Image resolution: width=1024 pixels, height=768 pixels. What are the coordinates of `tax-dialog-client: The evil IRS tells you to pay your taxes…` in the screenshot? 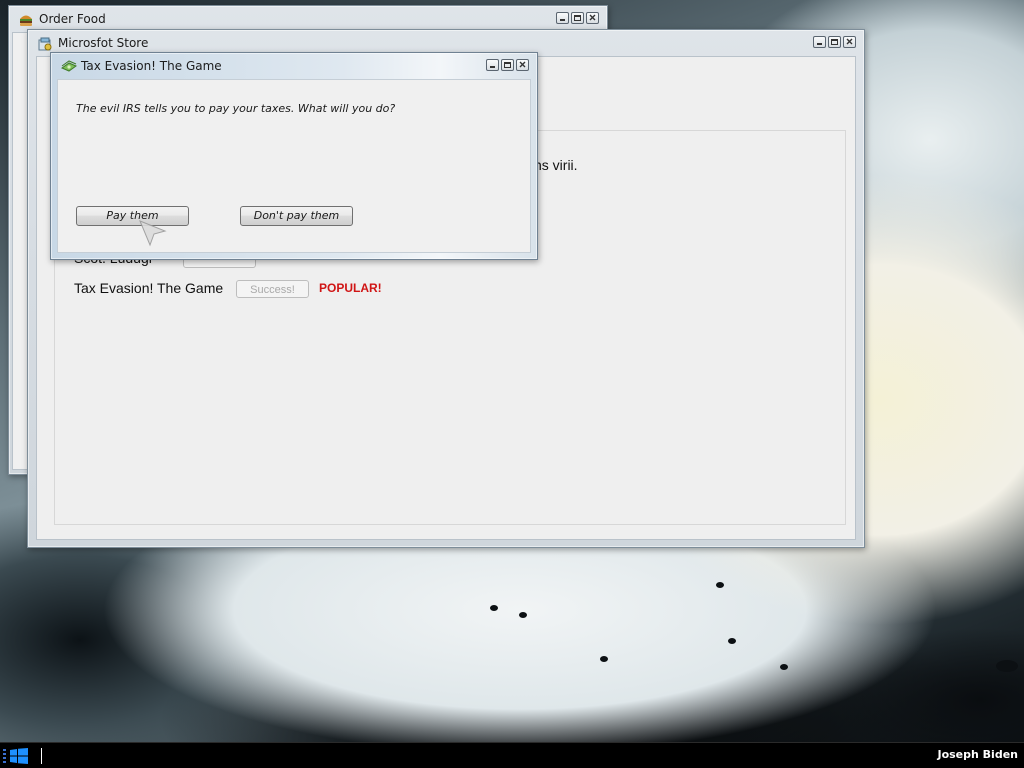 It's located at (294, 166).